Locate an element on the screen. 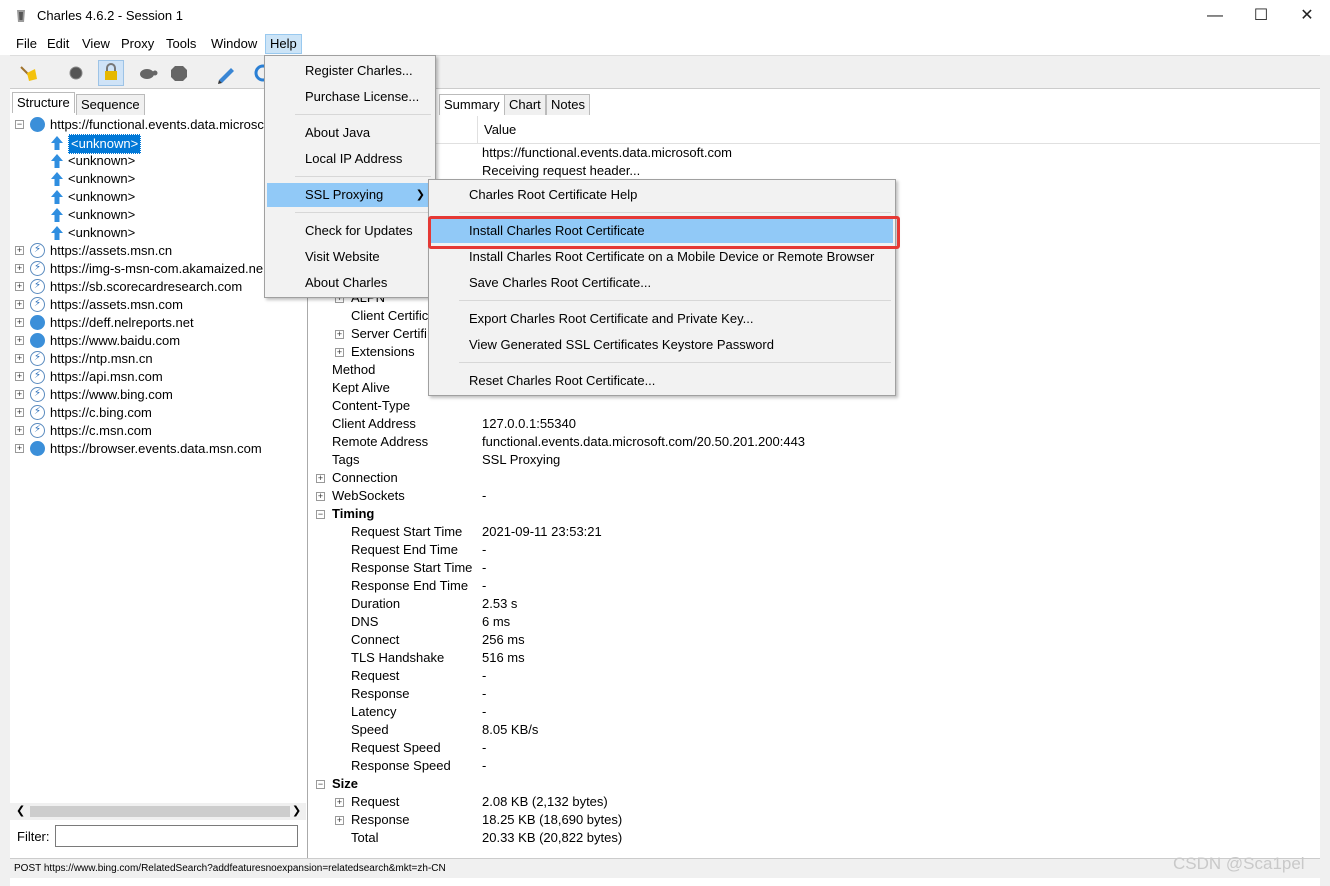  host-label: https://functional.events.data.microsc is located at coordinates (157, 124).